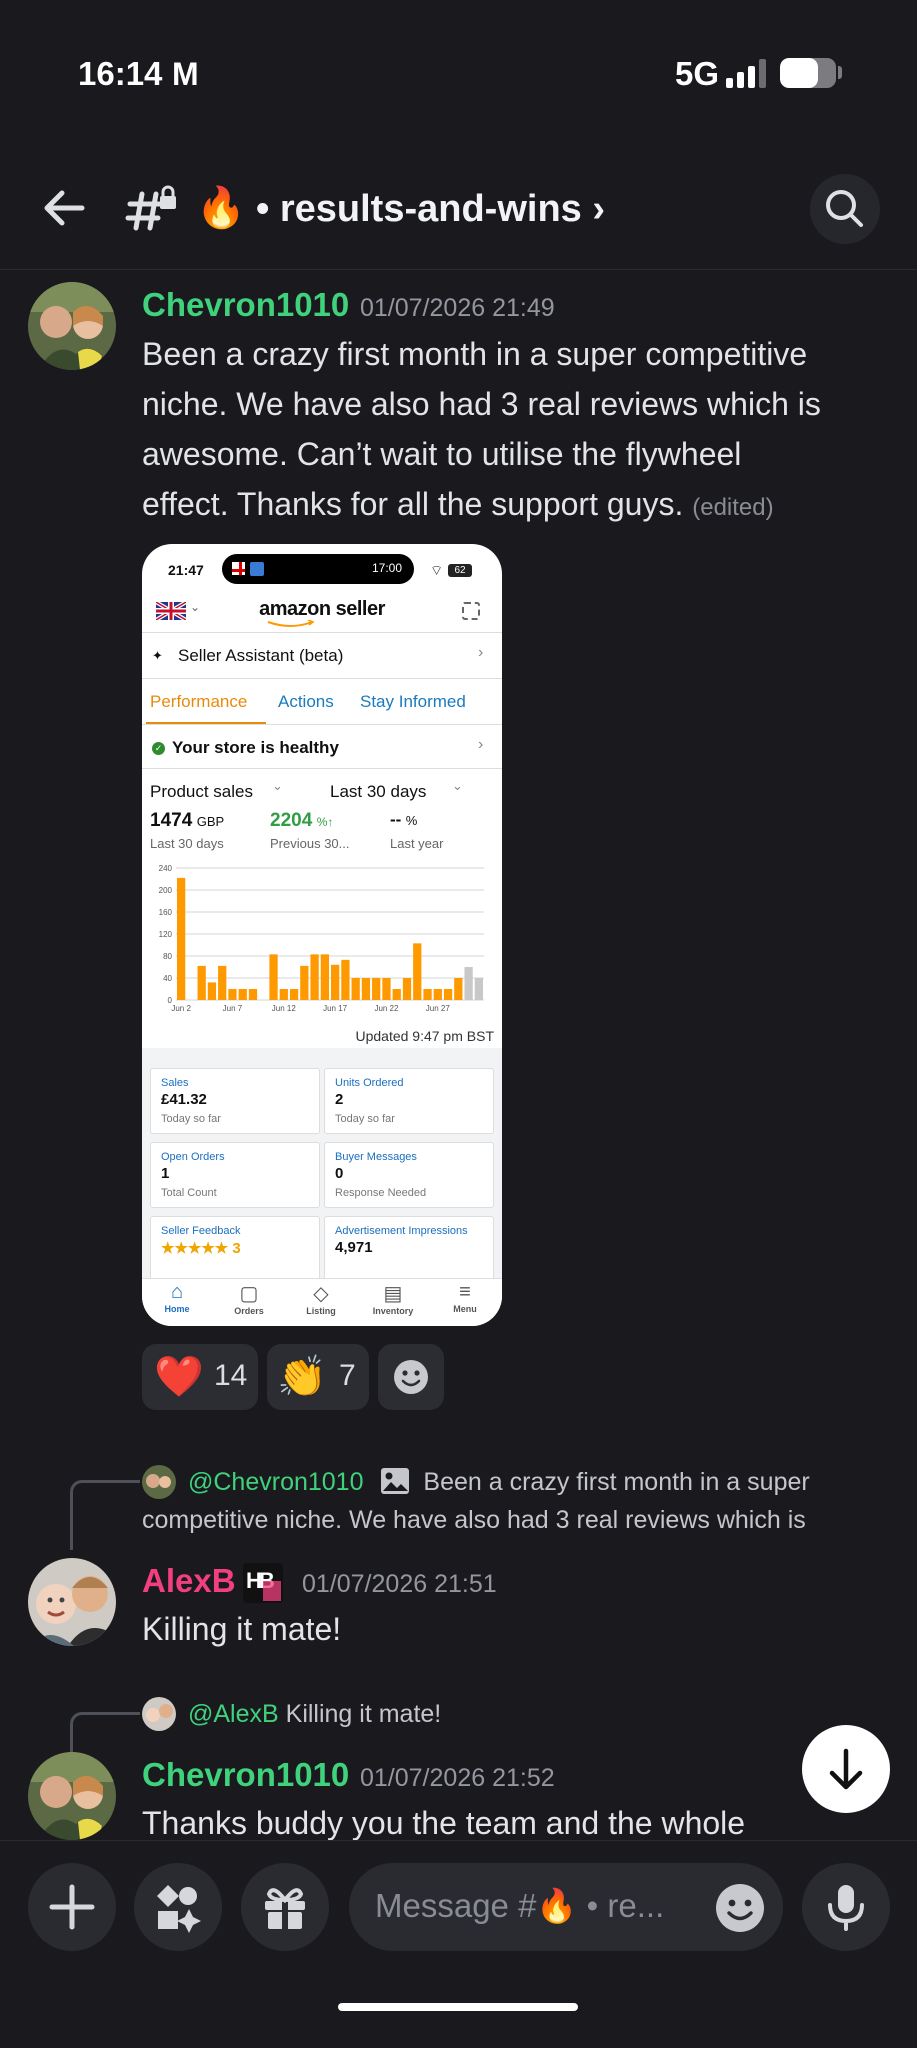 Image resolution: width=917 pixels, height=2048 pixels. I want to click on card-value: 0, so click(339, 1173).